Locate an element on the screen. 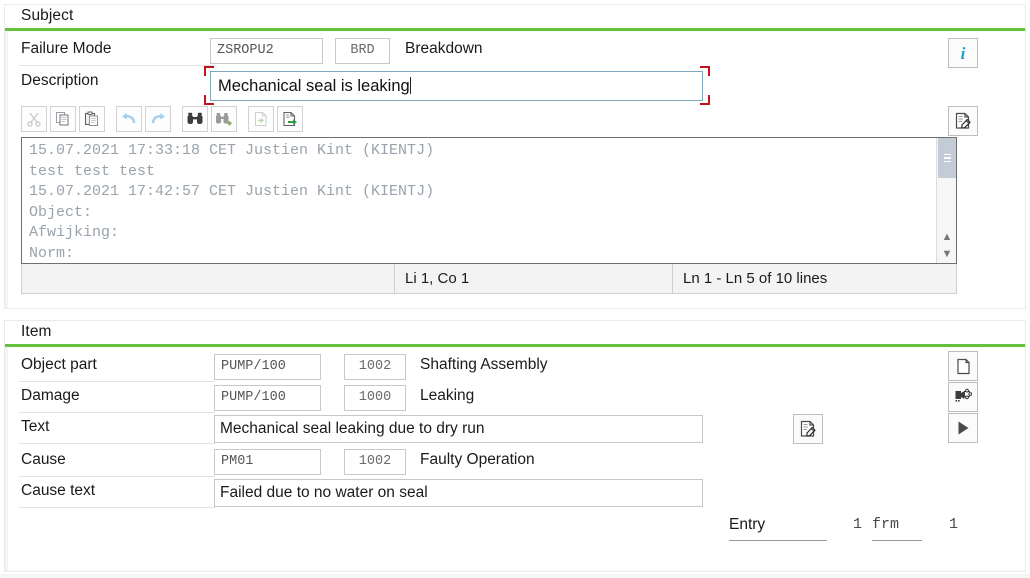 The image size is (1030, 578). item-section-title: Item is located at coordinates (36, 331).